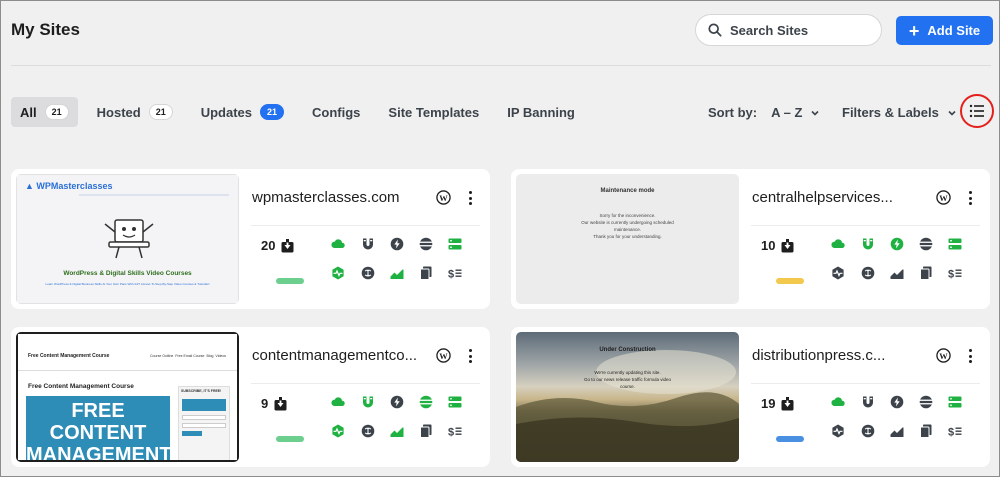  What do you see at coordinates (135, 112) in the screenshot?
I see `tab-hosted: Hosted 21` at bounding box center [135, 112].